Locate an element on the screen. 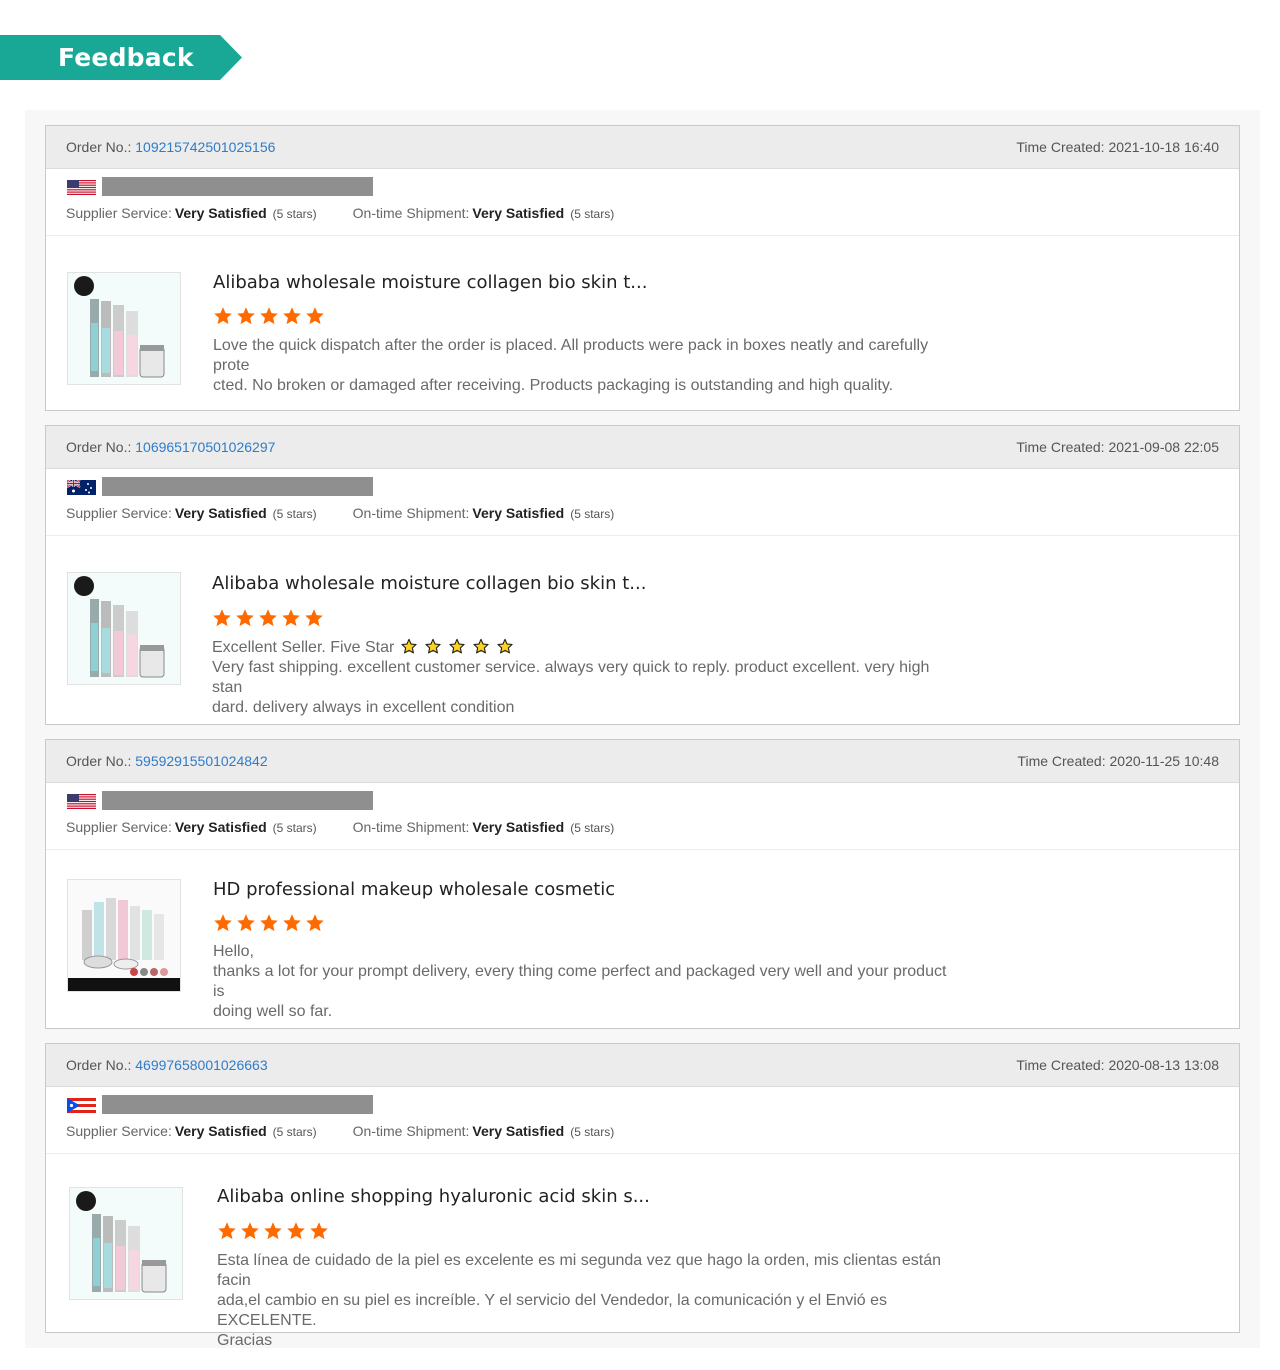  time-created-value: 2020-08-13 13:08 is located at coordinates (1163, 1065).